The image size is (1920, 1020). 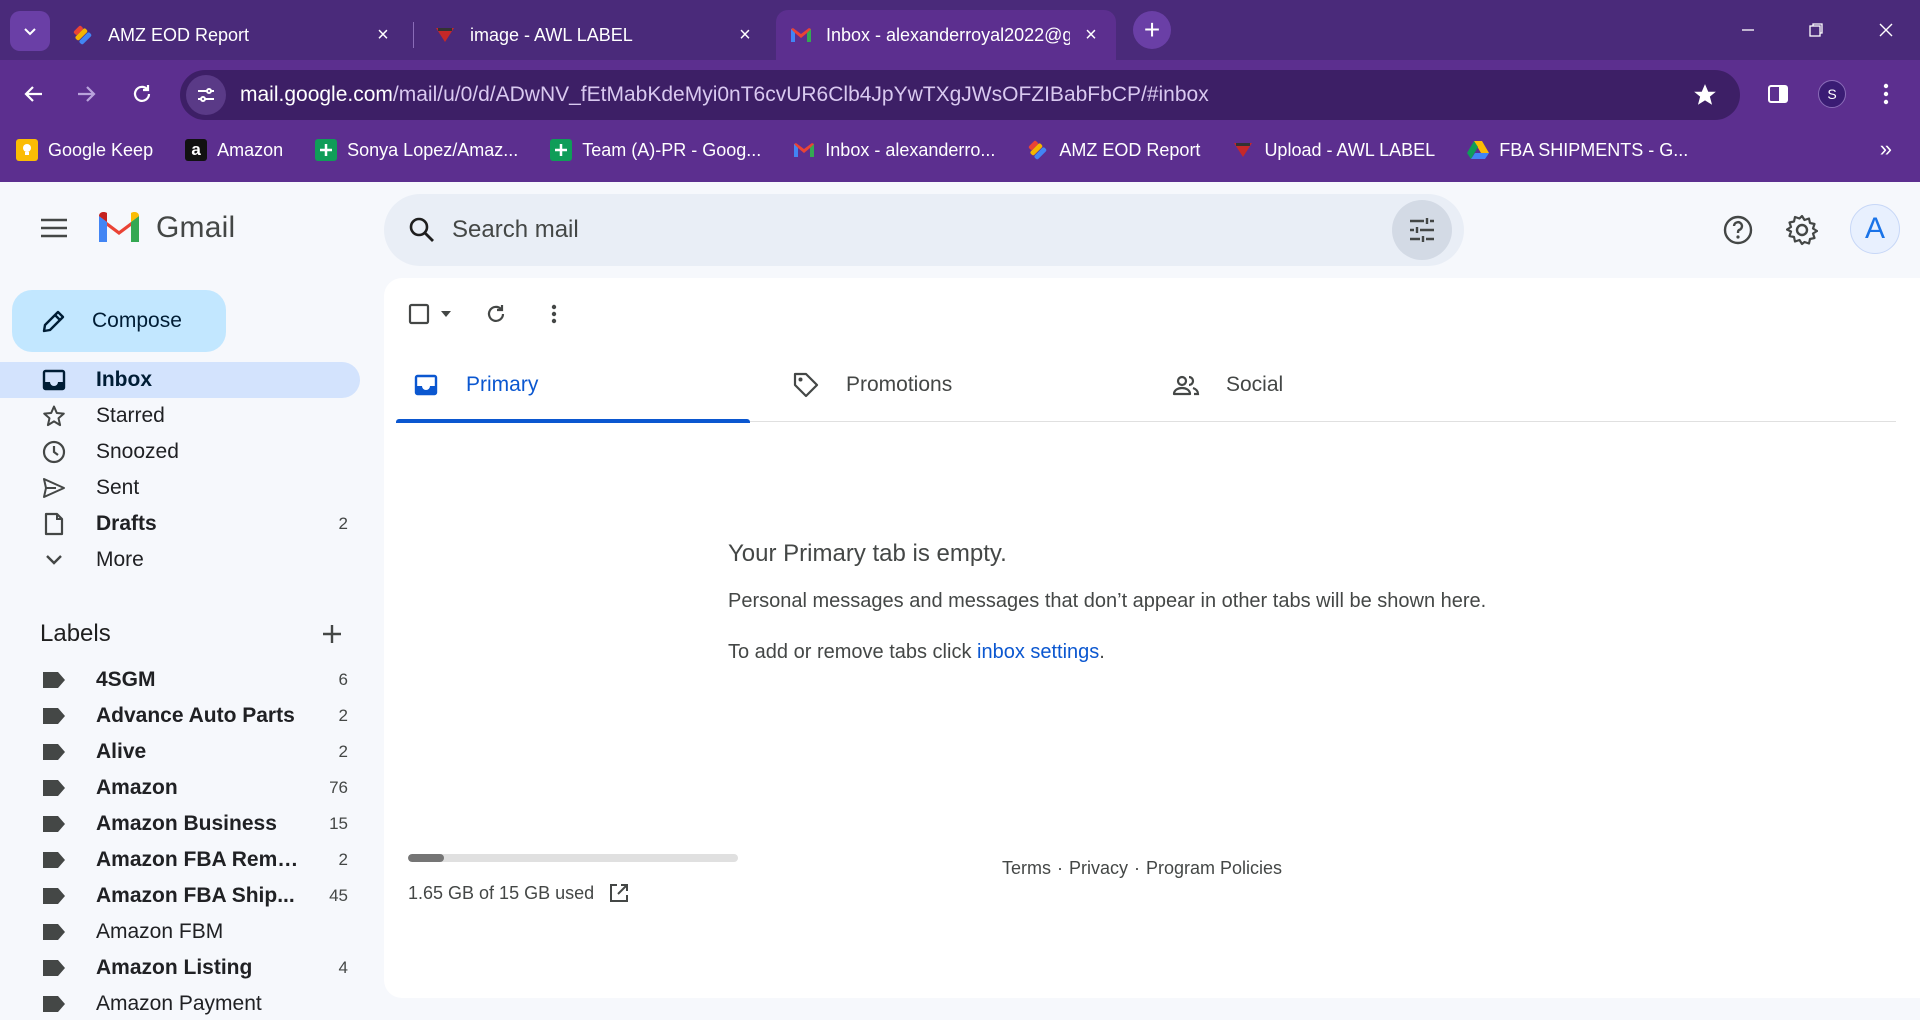 I want to click on nav-item-drafts: Drafts 2, so click(x=180, y=524).